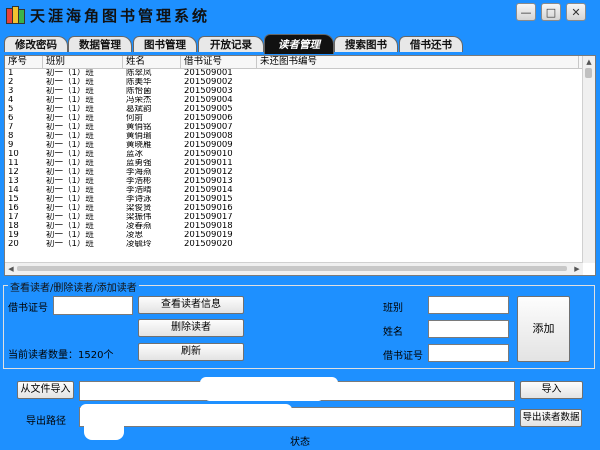 Image resolution: width=600 pixels, height=450 pixels. What do you see at coordinates (83, 62) in the screenshot?
I see `column-header: 班别` at bounding box center [83, 62].